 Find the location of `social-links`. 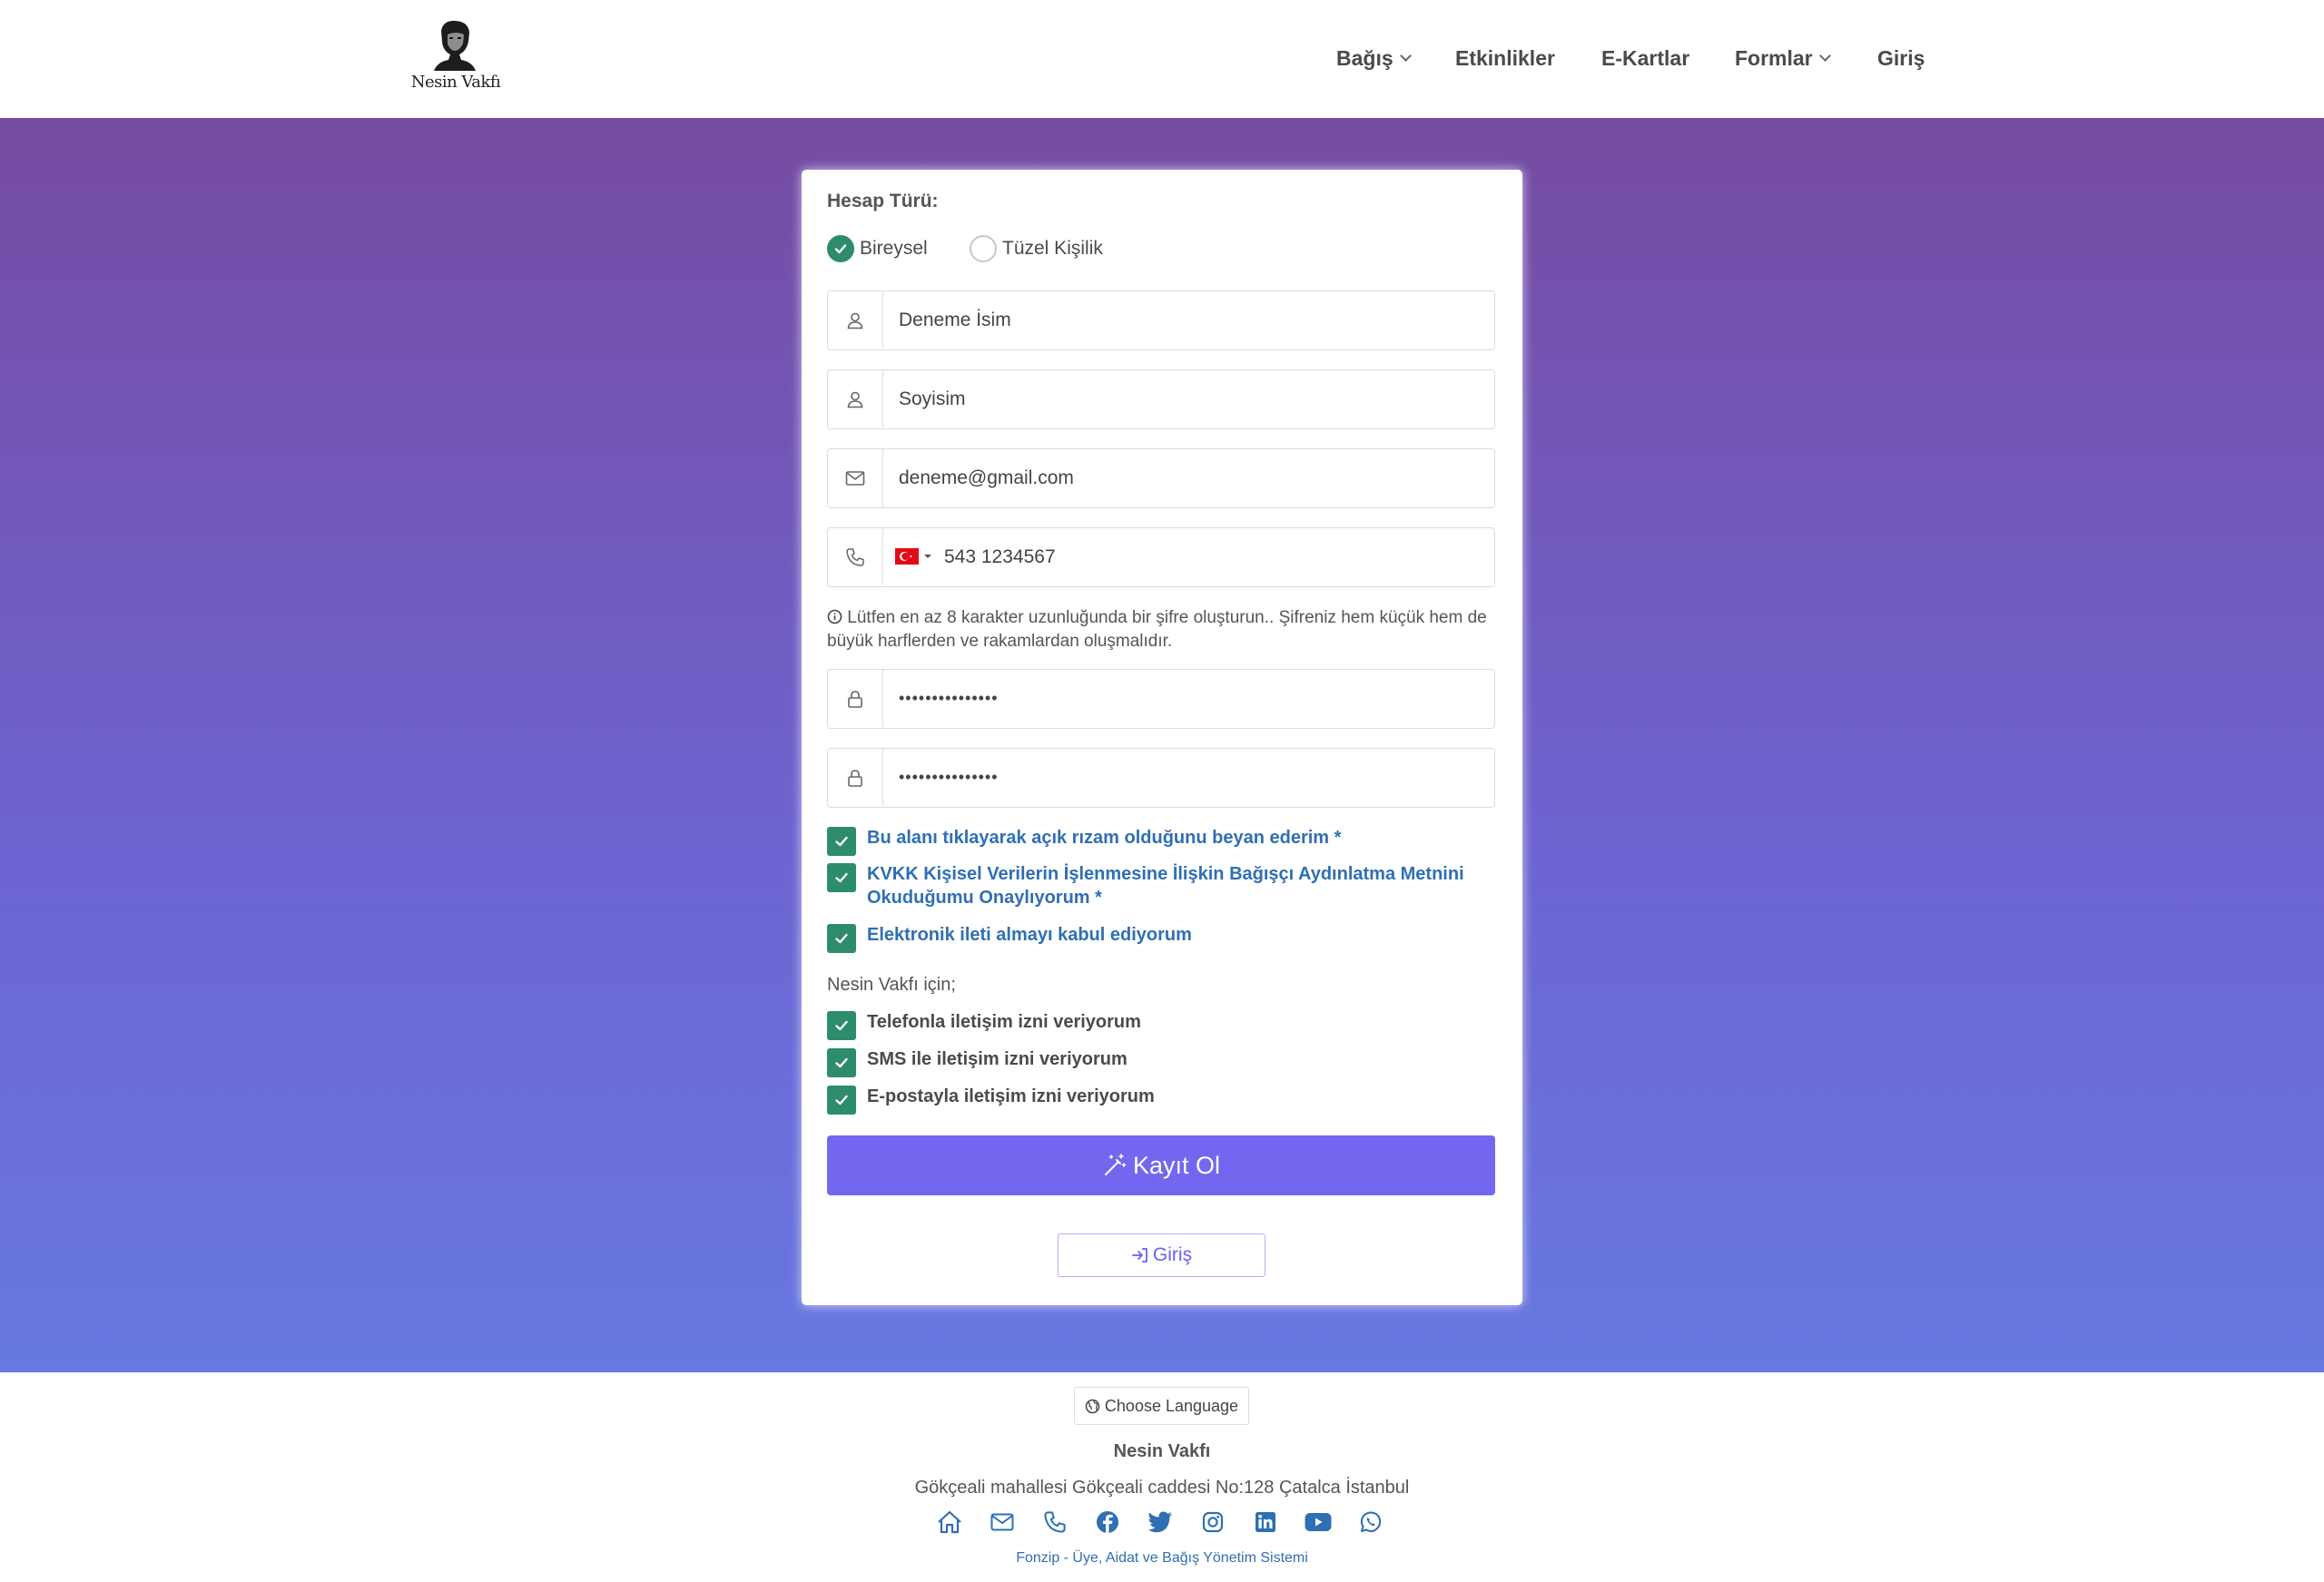

social-links is located at coordinates (1163, 1523).